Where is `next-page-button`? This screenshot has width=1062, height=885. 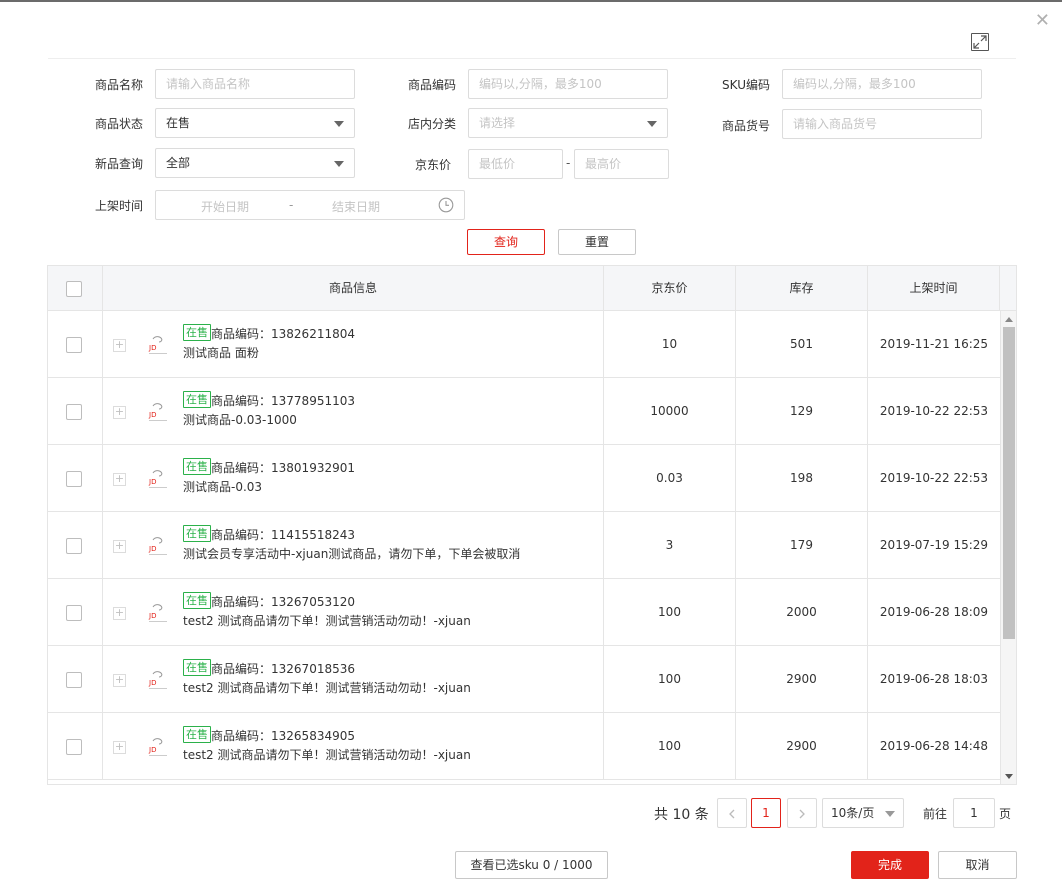
next-page-button is located at coordinates (802, 813).